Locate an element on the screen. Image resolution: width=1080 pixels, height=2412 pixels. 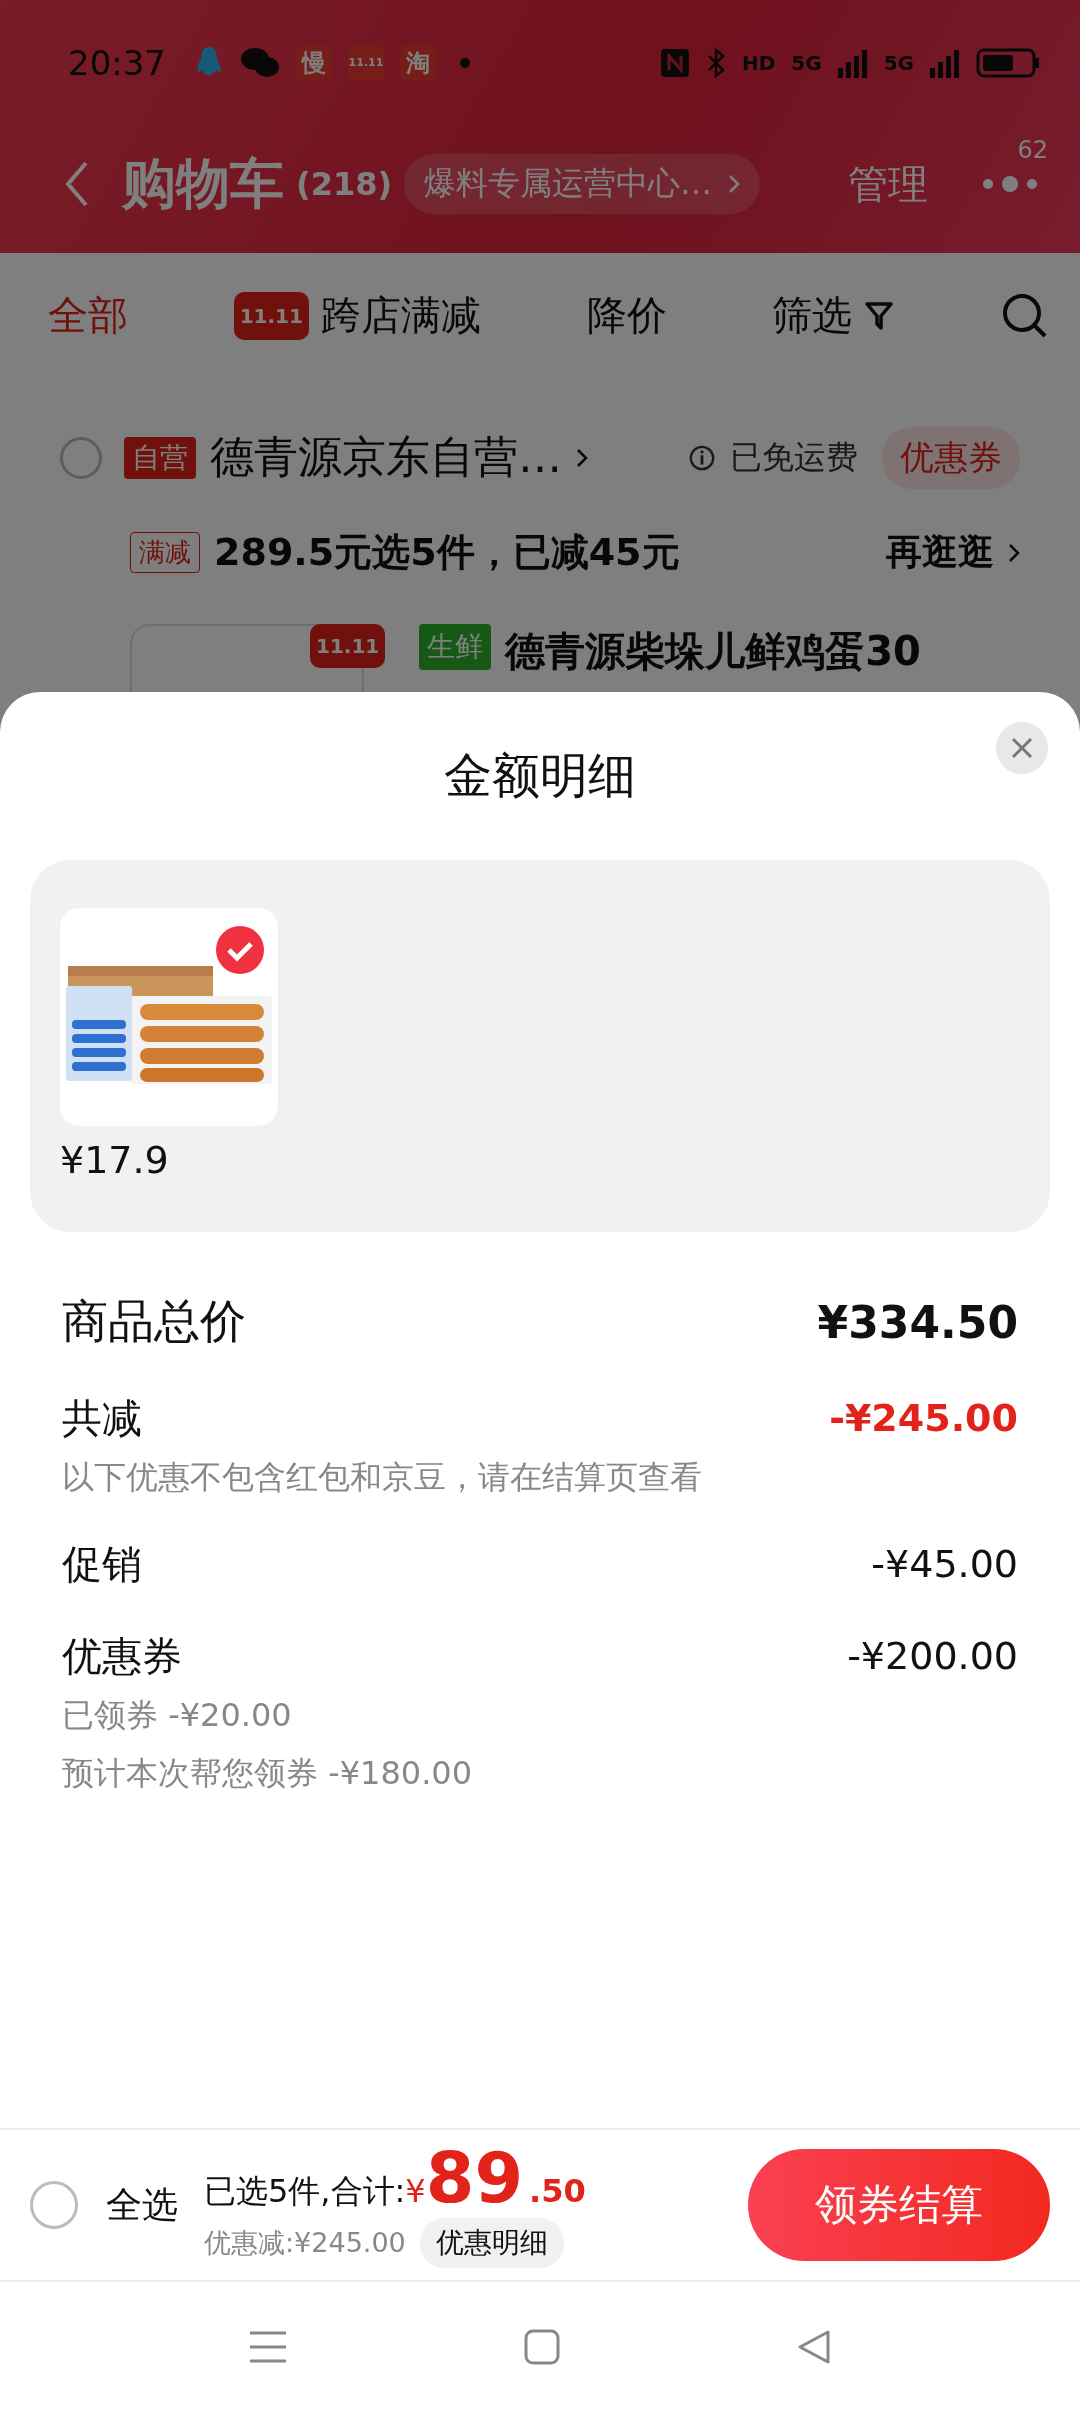
manage-button: 管理 is located at coordinates (888, 184).